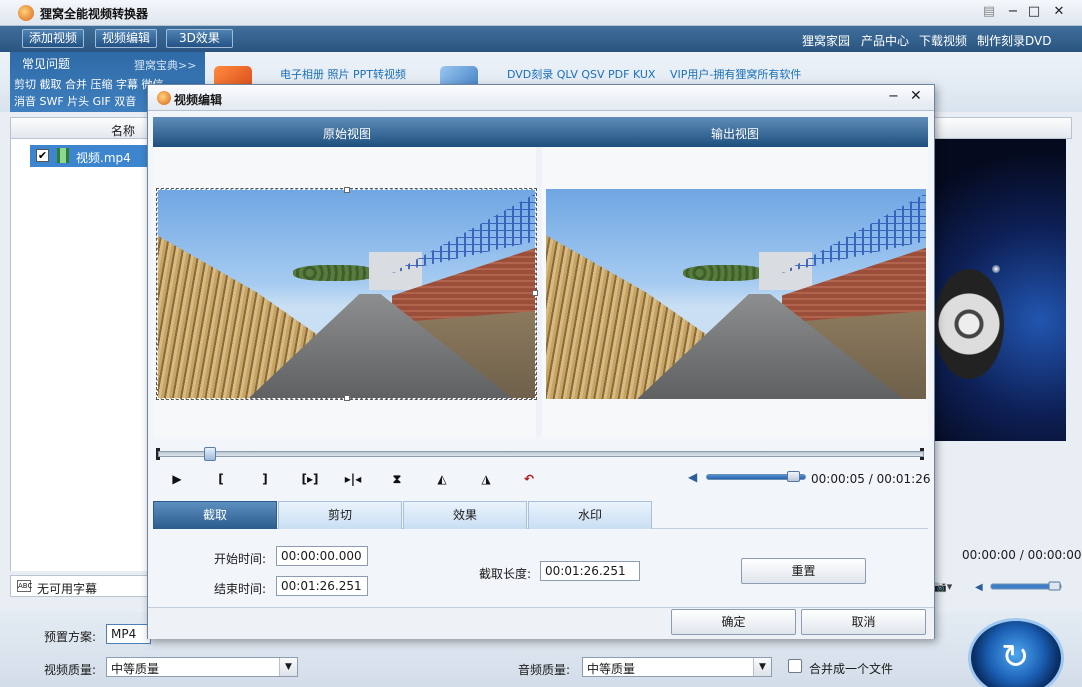 The image size is (1082, 687). What do you see at coordinates (215, 515) in the screenshot?
I see `tab-trim: 截取` at bounding box center [215, 515].